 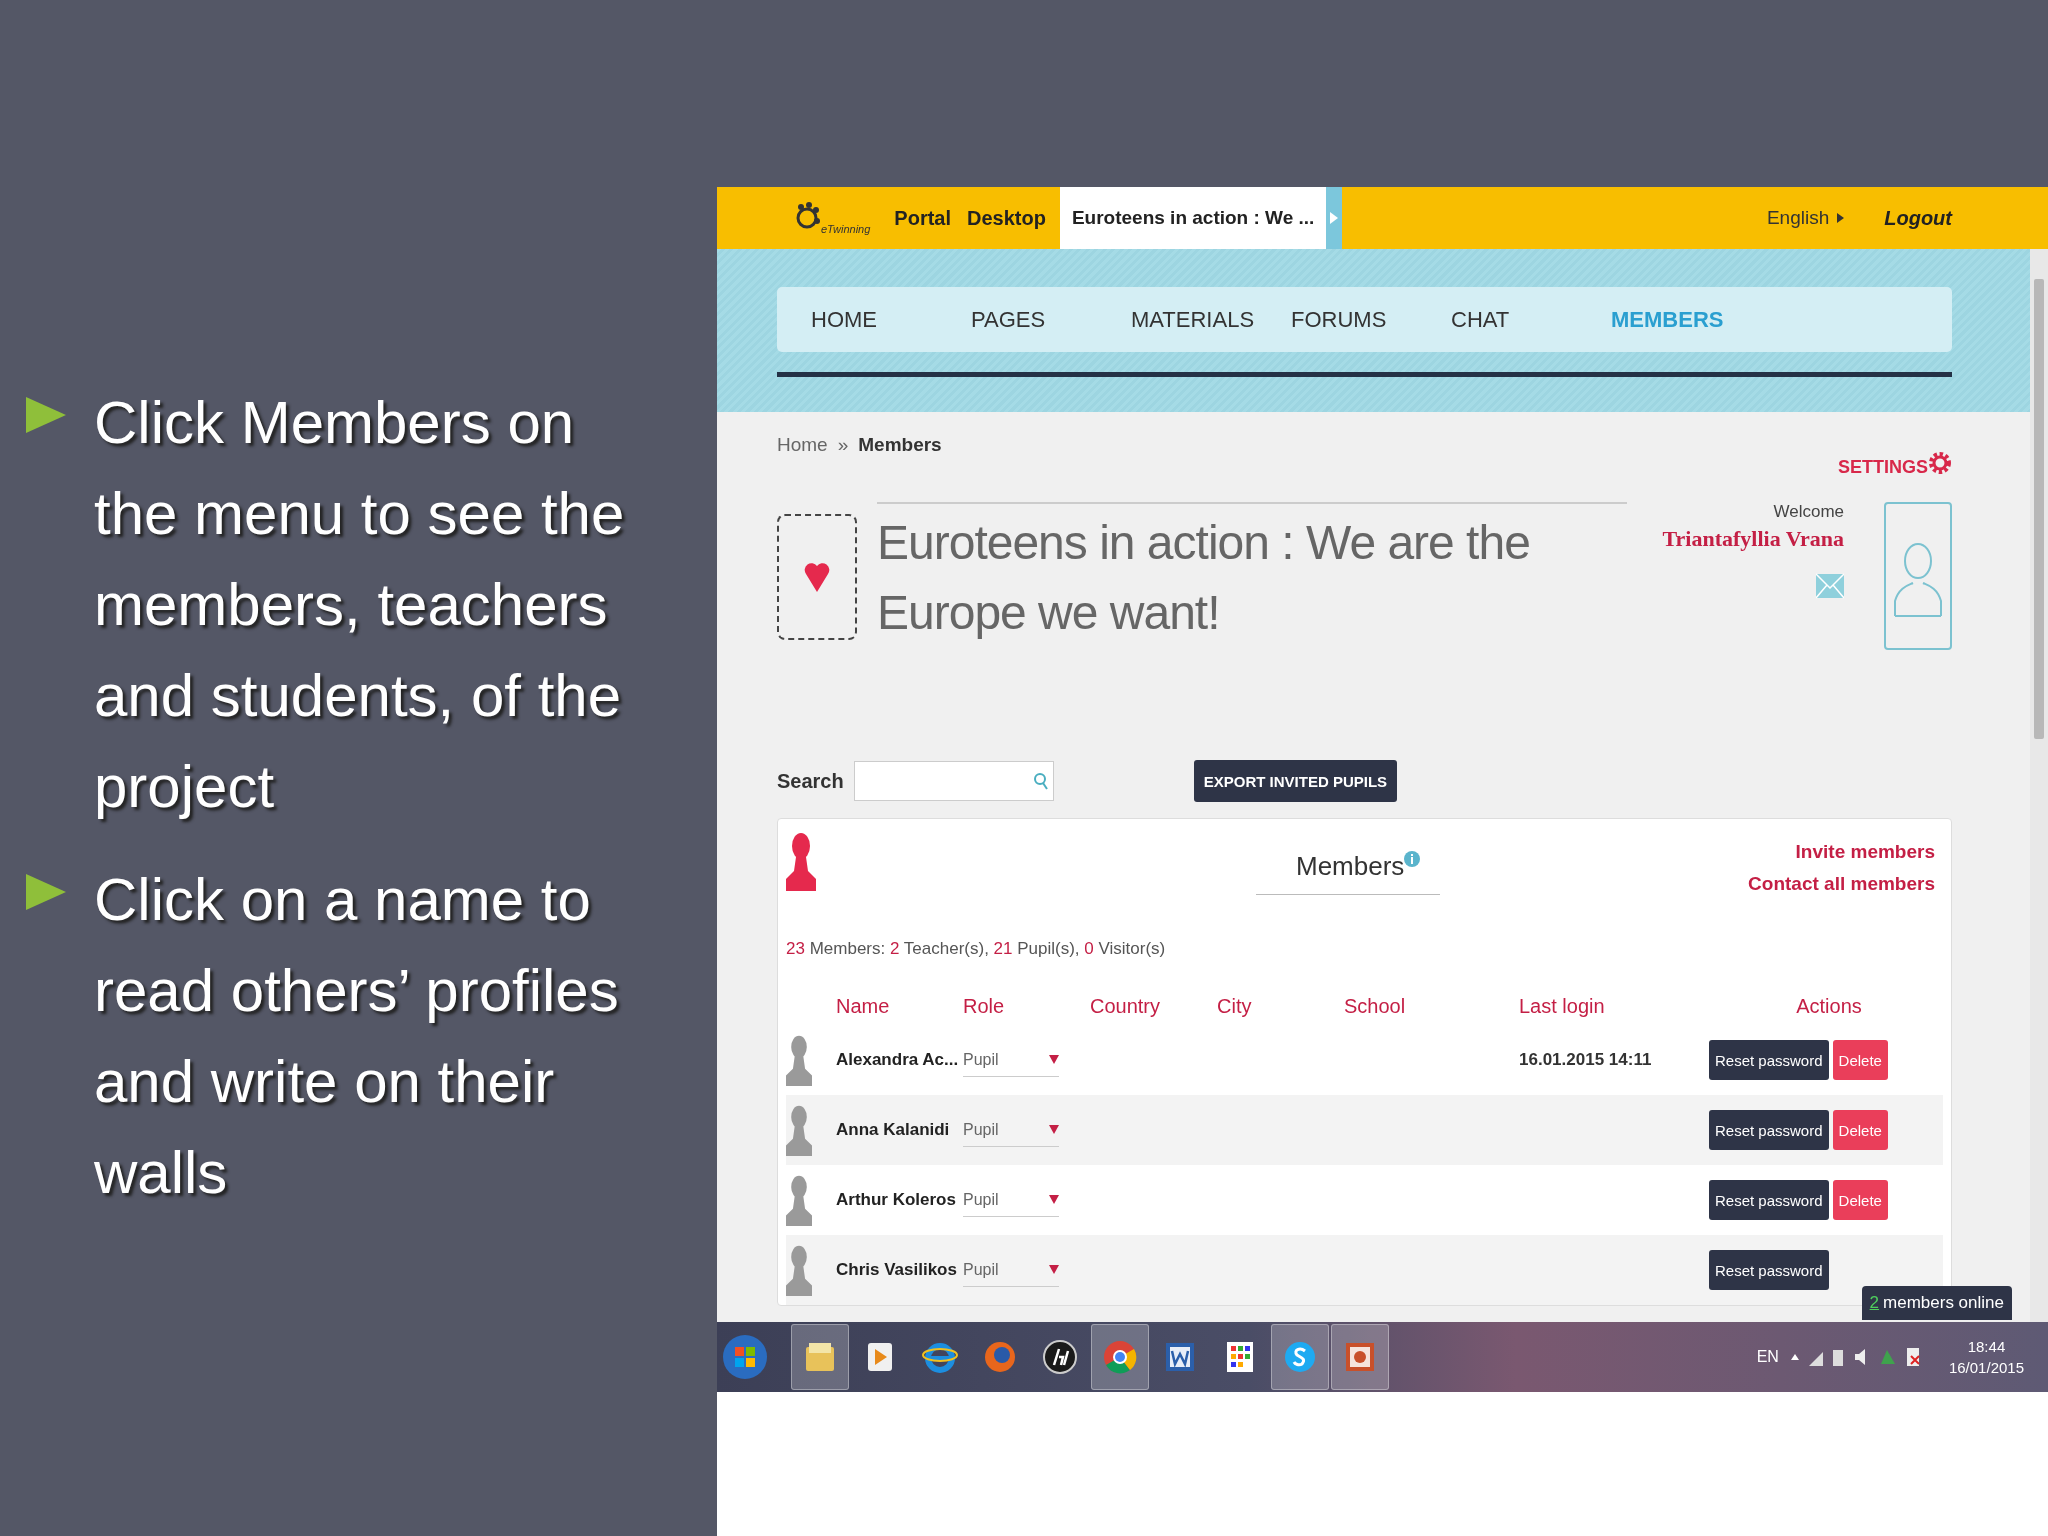 I want to click on search-label: Search, so click(x=810, y=781).